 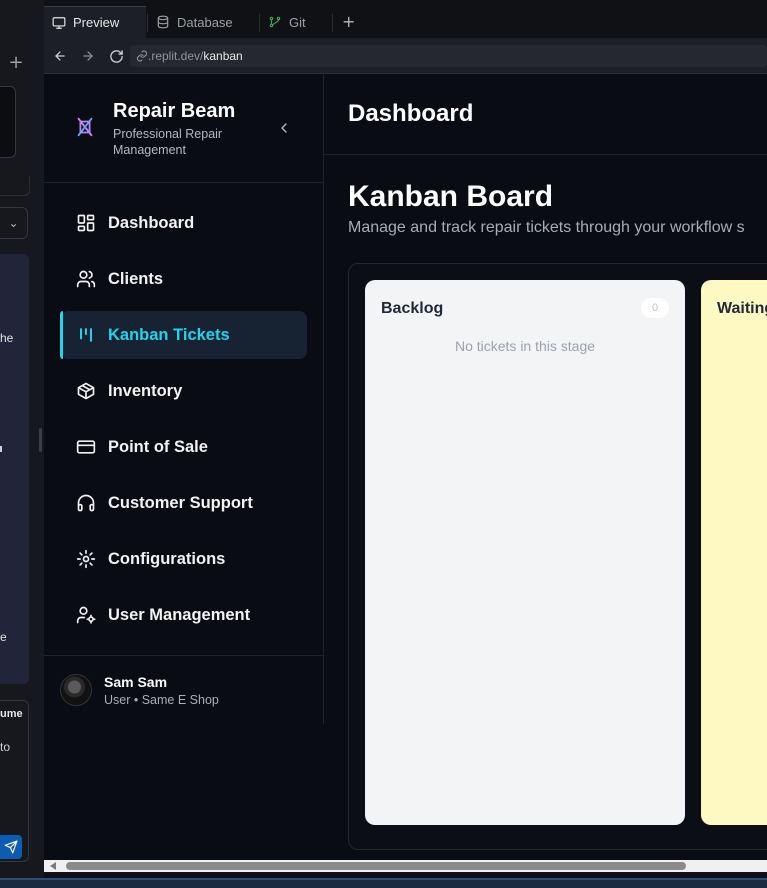 I want to click on kanban-icon, so click(x=86, y=335).